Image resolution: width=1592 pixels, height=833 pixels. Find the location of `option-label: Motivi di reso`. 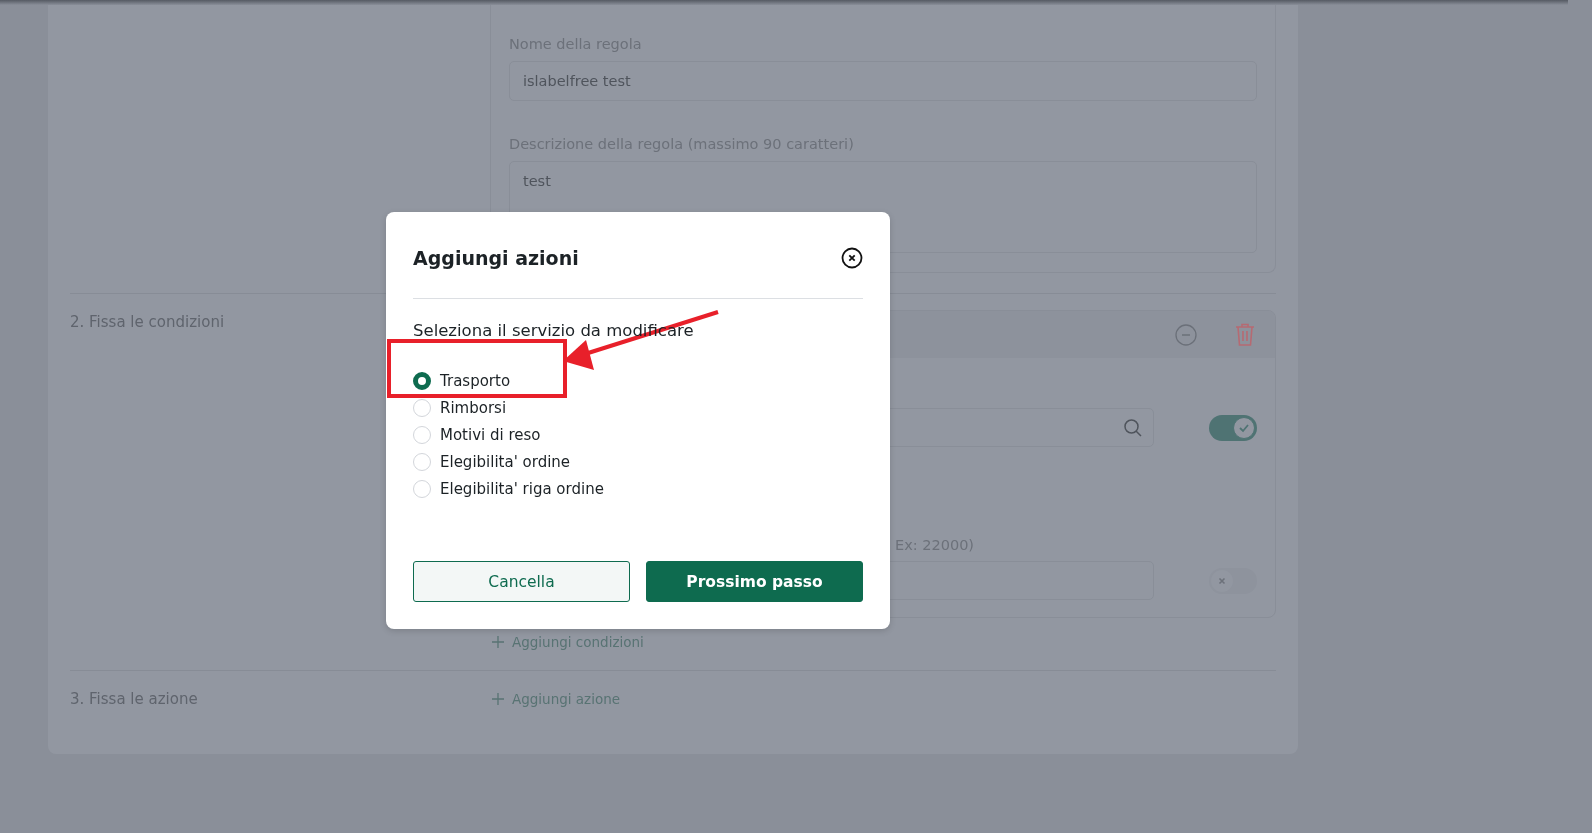

option-label: Motivi di reso is located at coordinates (490, 435).